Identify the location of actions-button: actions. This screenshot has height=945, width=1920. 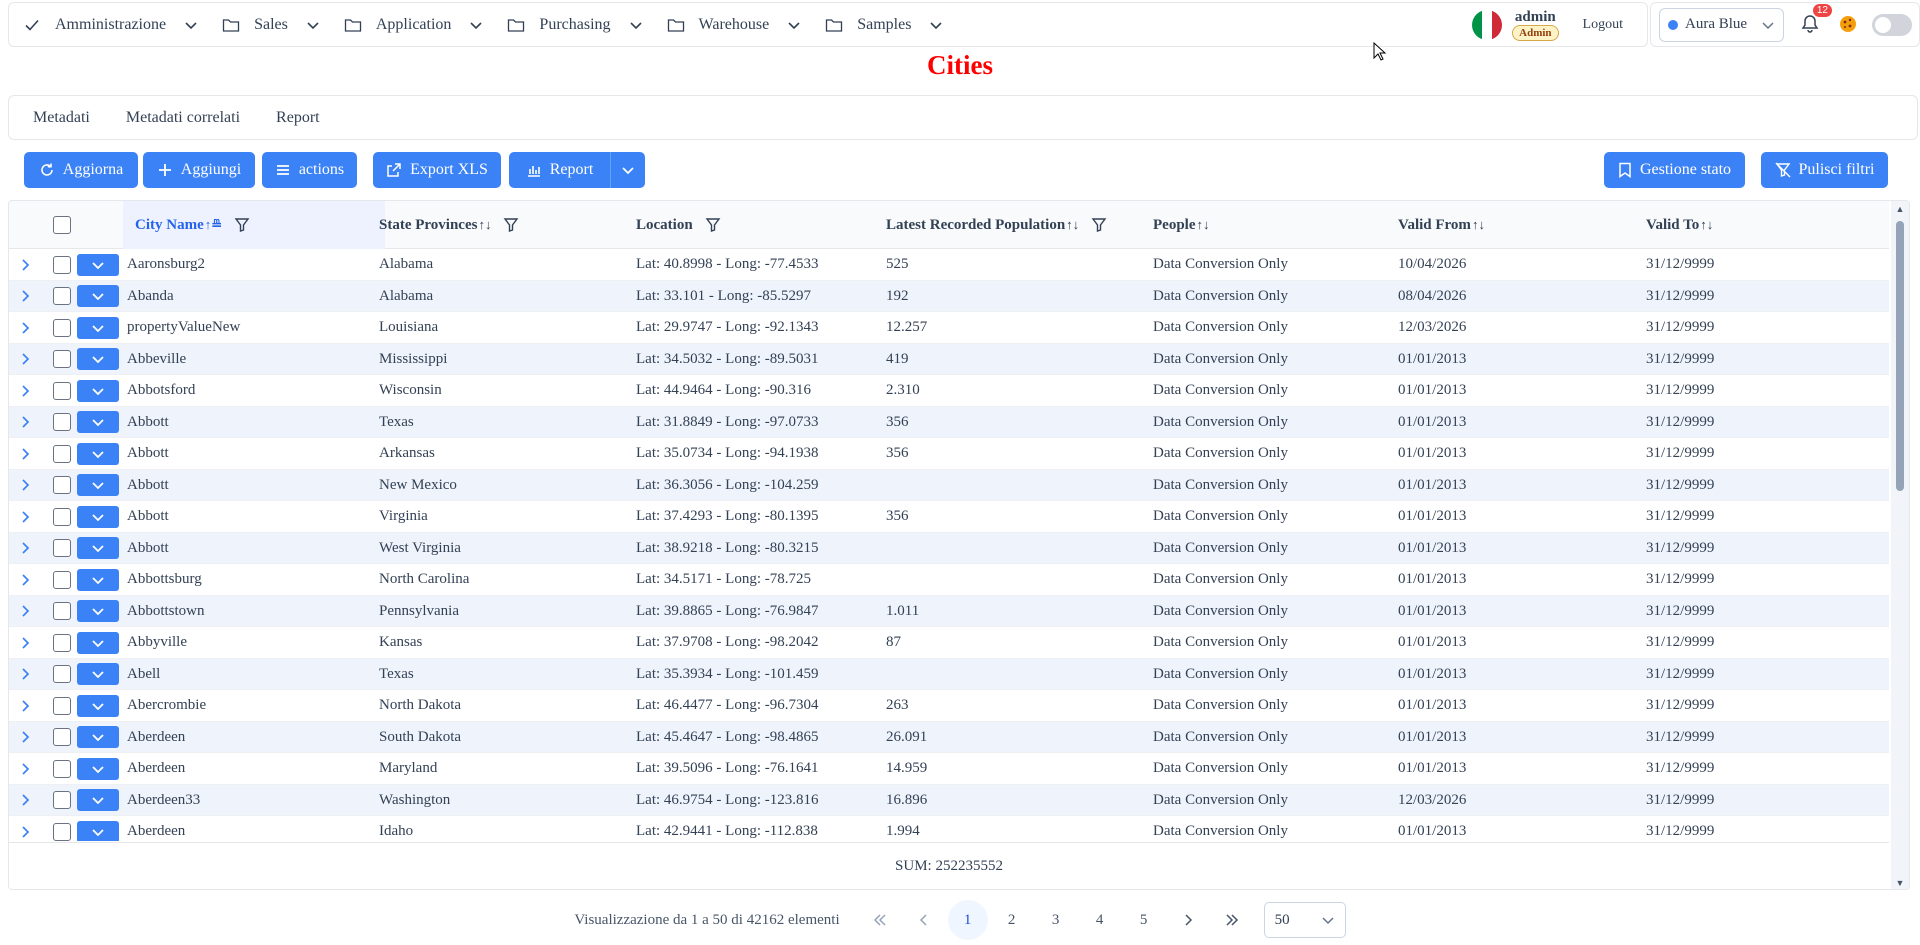
(309, 170).